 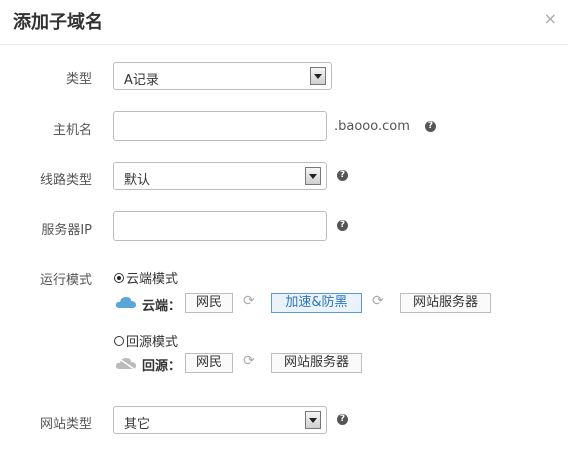 I want to click on server-ip-label: 服务器IP, so click(x=66, y=230).